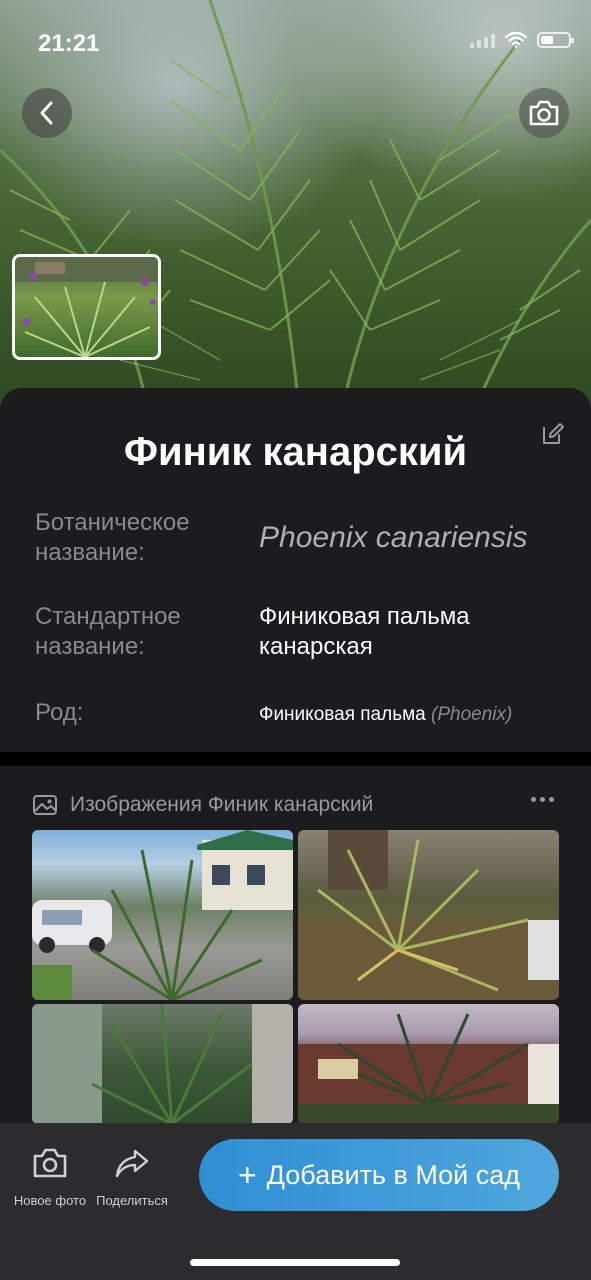 The image size is (591, 1280). What do you see at coordinates (112, 537) in the screenshot?
I see `botanical-name-label: Ботаническое название:` at bounding box center [112, 537].